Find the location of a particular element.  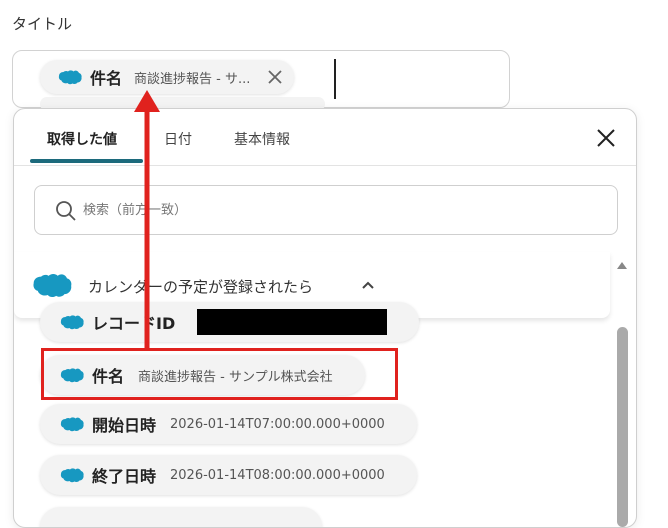

scroll-up-icon is located at coordinates (622, 265).